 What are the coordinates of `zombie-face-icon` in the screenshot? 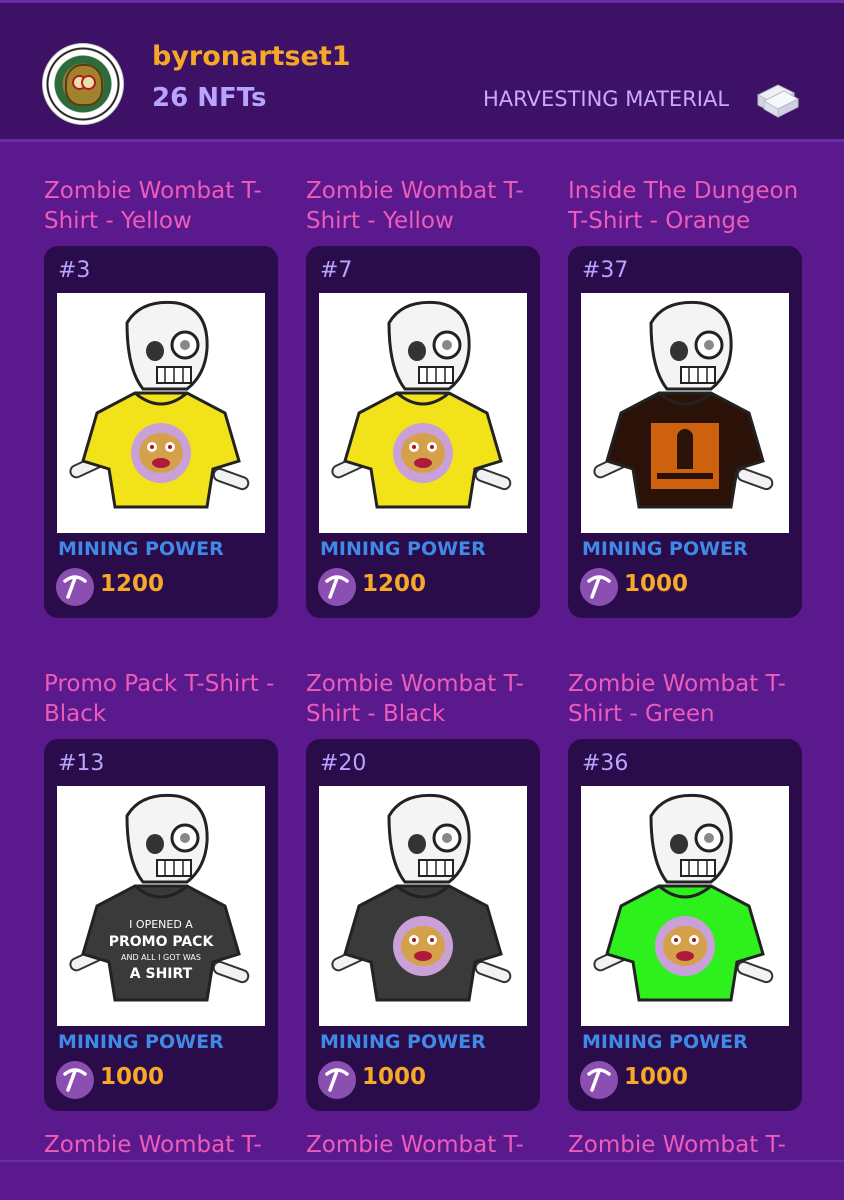 It's located at (84, 85).